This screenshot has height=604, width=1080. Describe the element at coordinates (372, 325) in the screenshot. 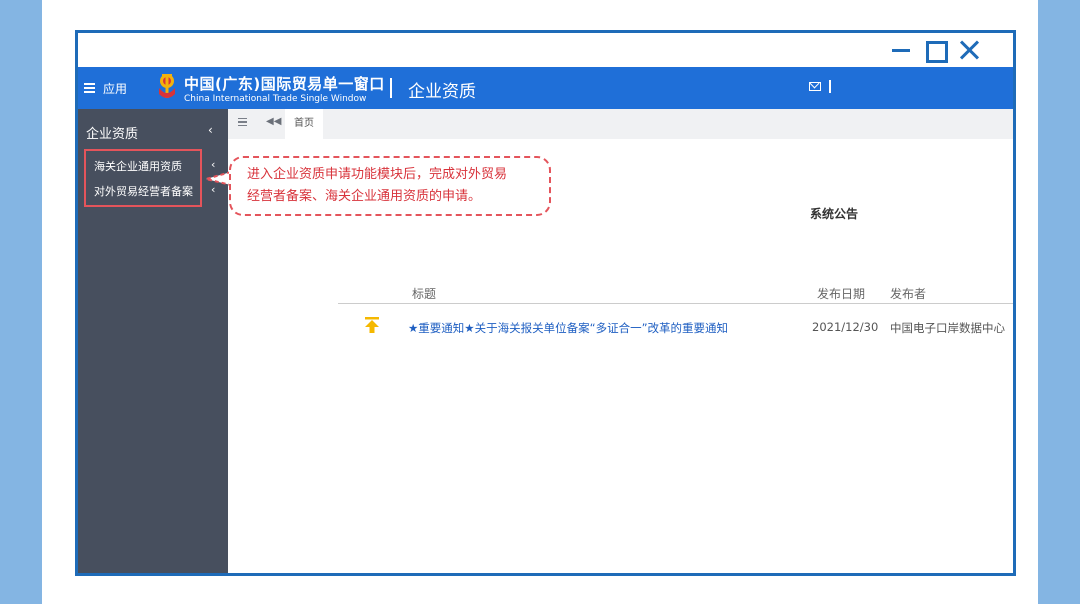

I see `pin-top-icon` at that location.